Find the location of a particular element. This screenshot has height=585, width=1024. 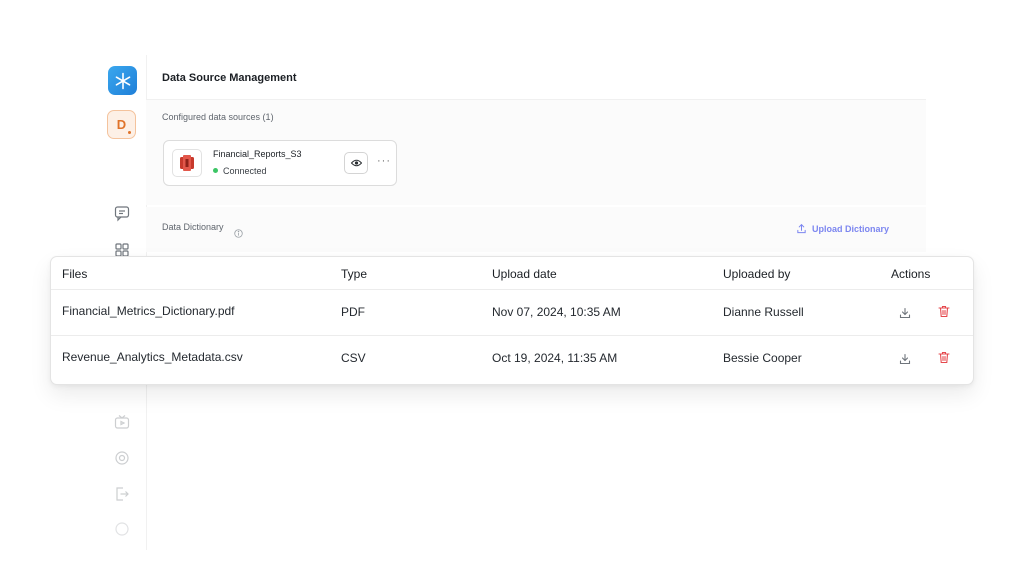

app-logo is located at coordinates (122, 80).